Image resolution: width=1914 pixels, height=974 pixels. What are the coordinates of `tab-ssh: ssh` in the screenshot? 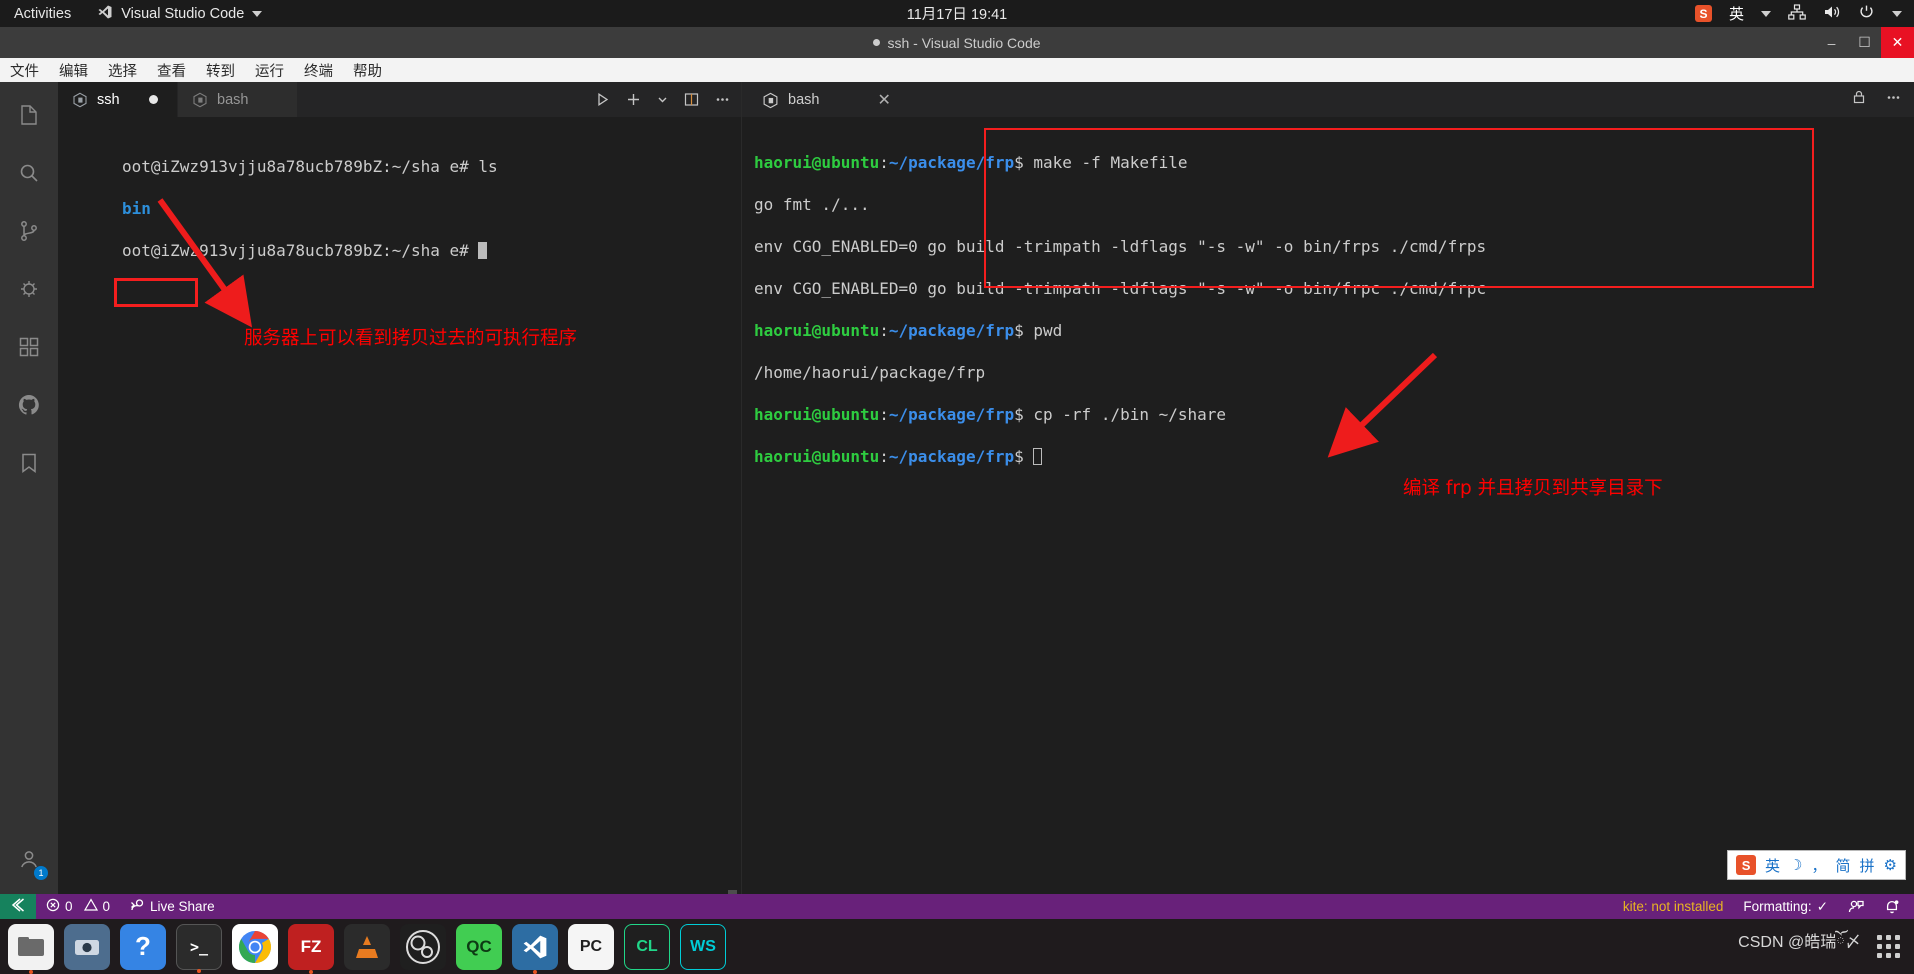 It's located at (118, 99).